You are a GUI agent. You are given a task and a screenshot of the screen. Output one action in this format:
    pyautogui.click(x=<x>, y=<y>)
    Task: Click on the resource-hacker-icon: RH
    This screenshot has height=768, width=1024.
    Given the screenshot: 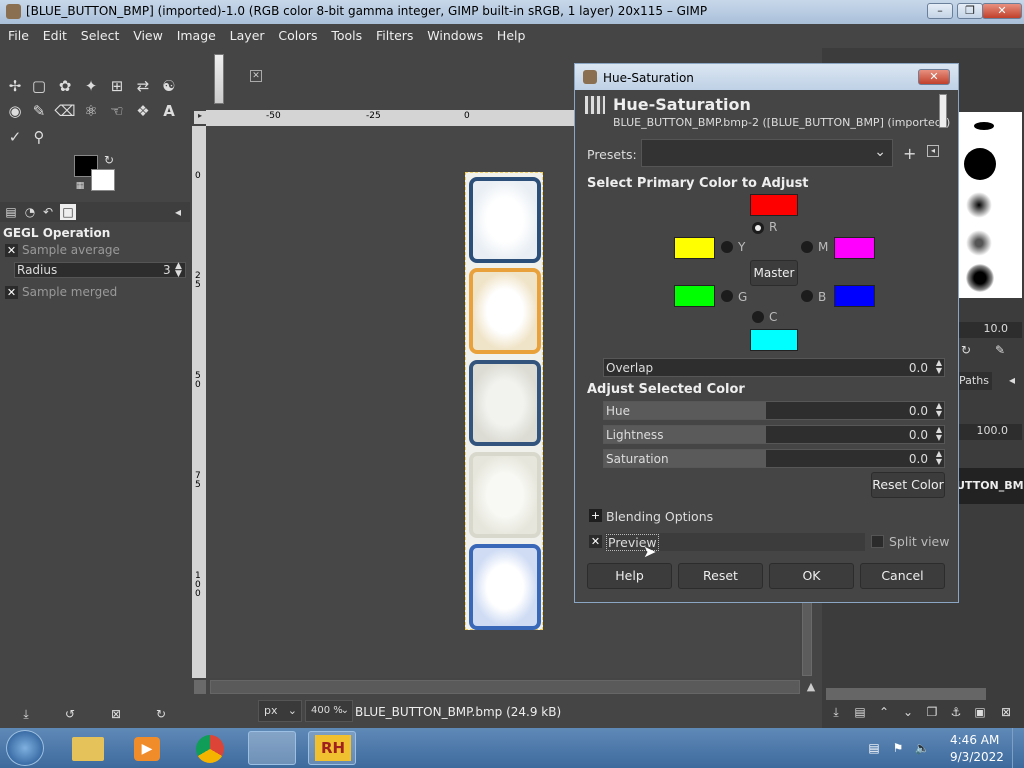 What is the action you would take?
    pyautogui.click(x=332, y=748)
    